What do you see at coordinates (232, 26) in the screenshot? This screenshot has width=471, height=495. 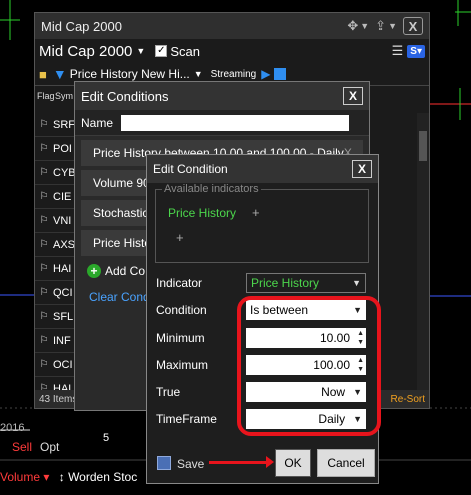 I see `watchlist-titlebar: Mid Cap 2000 ✥ ▼ ⇪ ▼ X` at bounding box center [232, 26].